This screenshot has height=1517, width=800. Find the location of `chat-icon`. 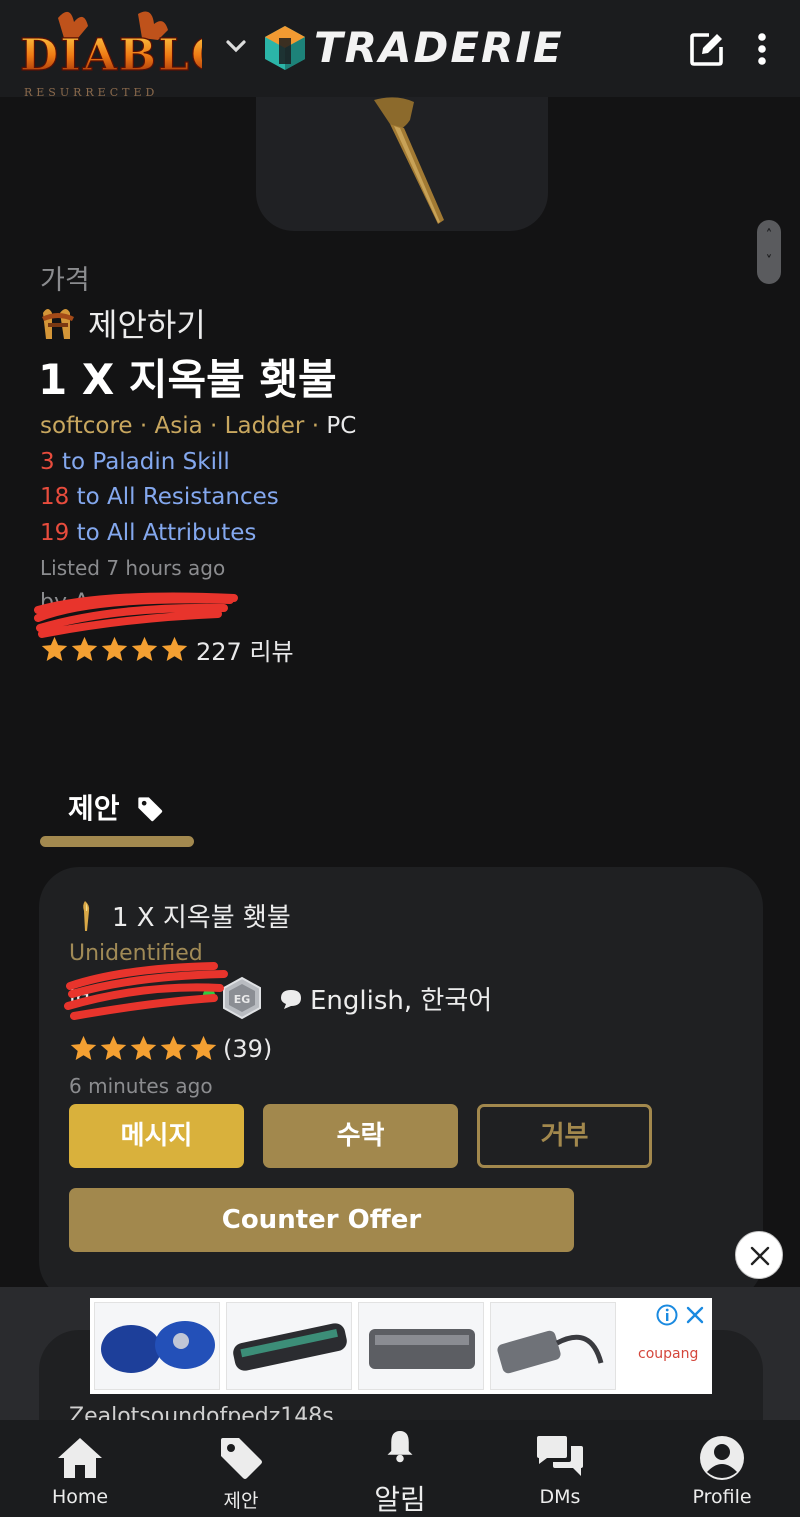

chat-icon is located at coordinates (560, 1456).